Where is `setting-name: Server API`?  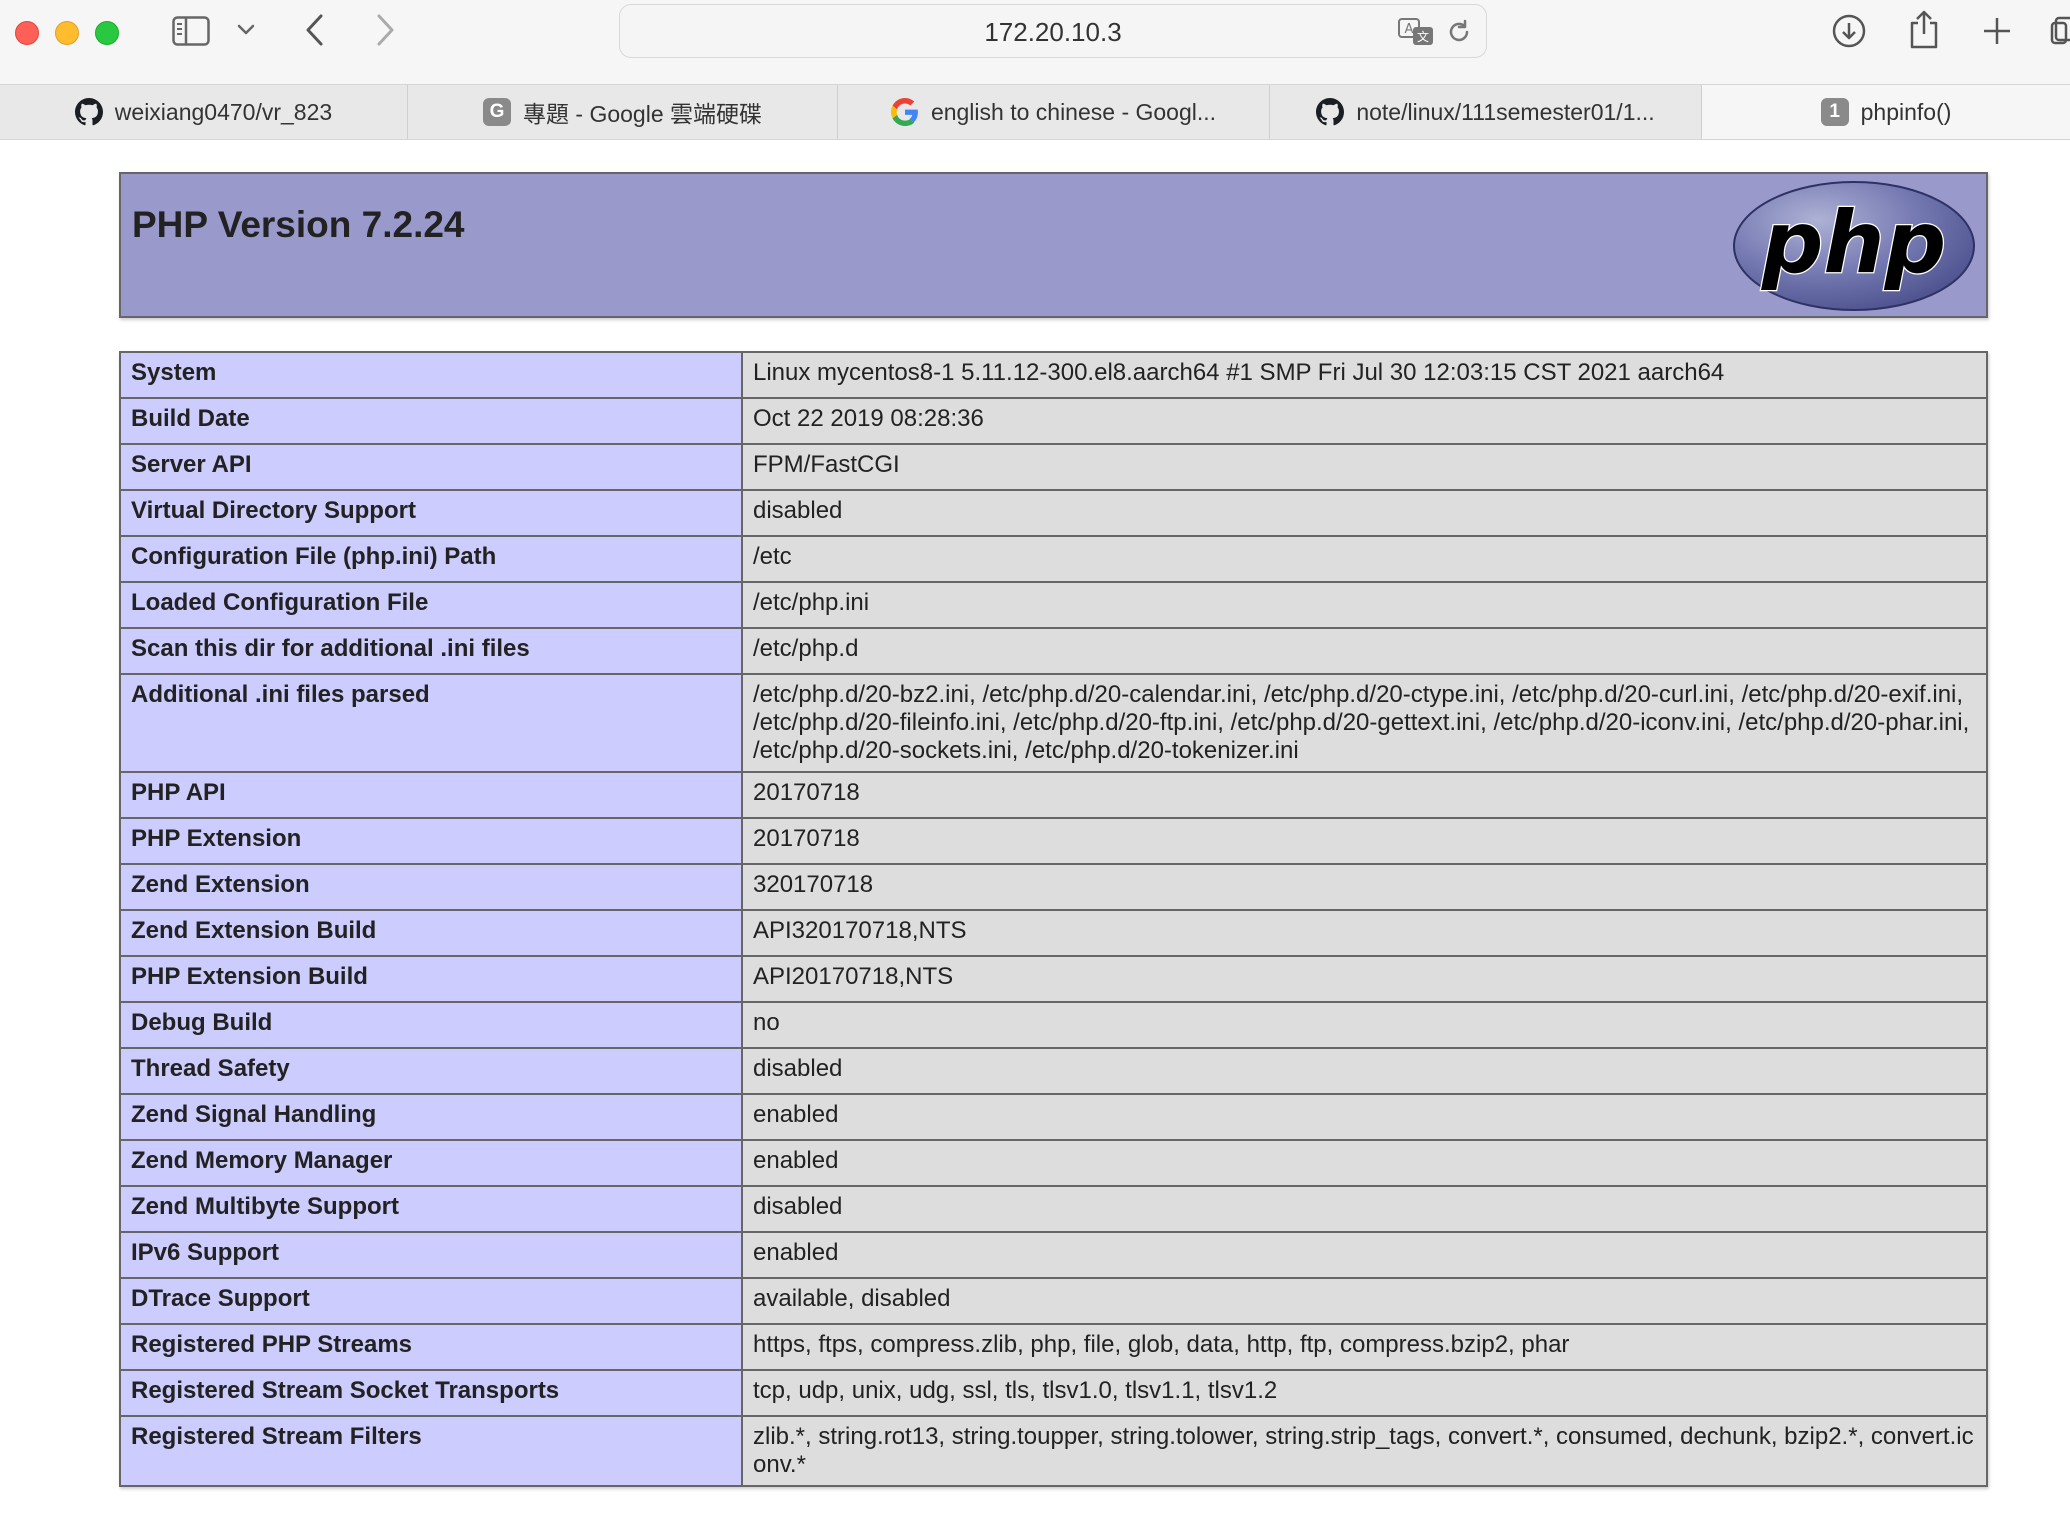 setting-name: Server API is located at coordinates (431, 467).